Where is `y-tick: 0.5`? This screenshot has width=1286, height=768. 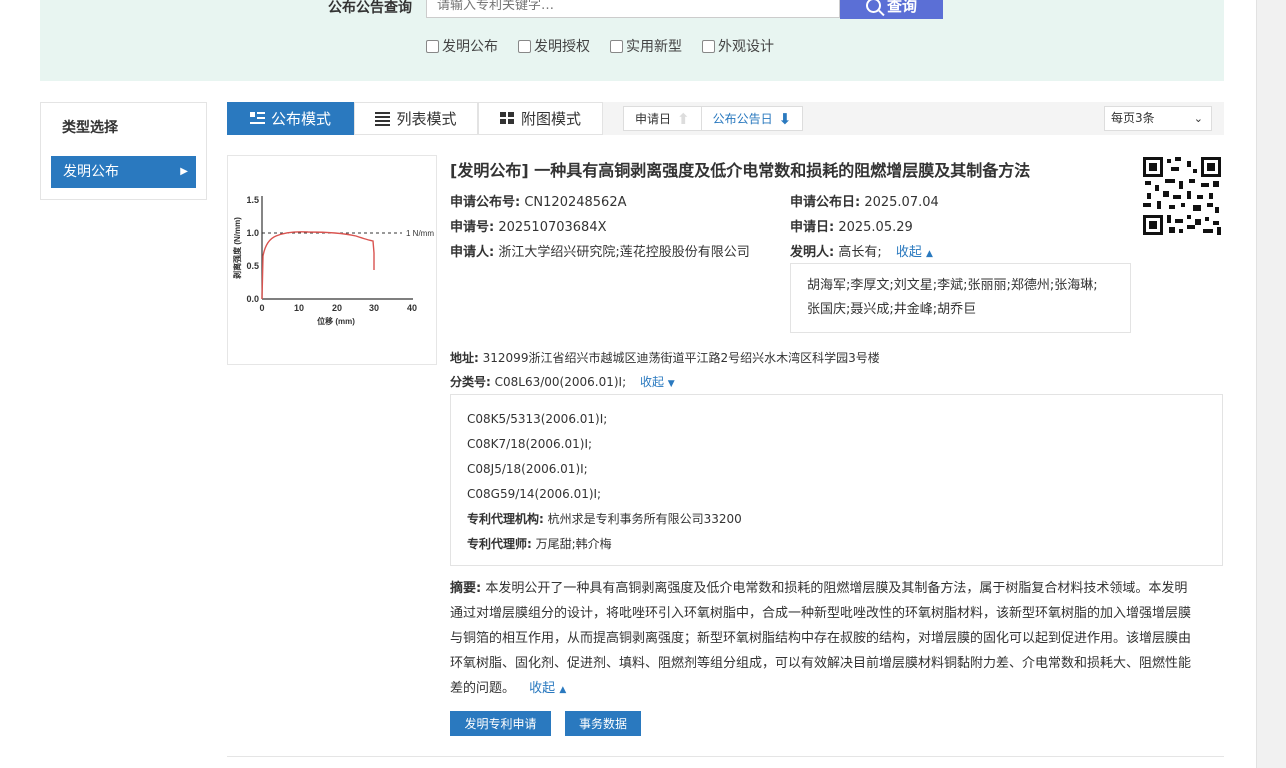 y-tick: 0.5 is located at coordinates (252, 266).